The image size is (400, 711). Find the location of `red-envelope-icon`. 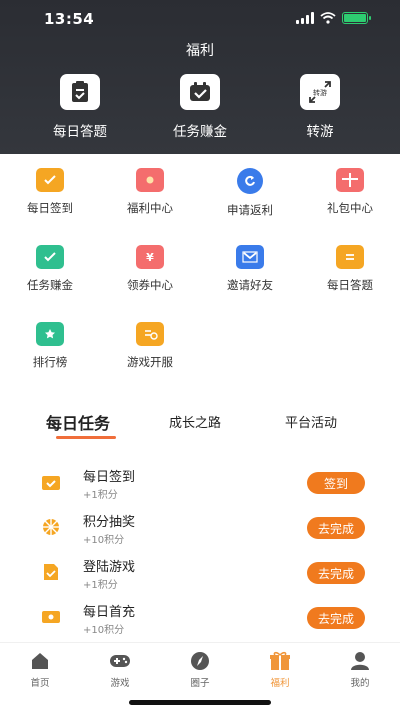

red-envelope-icon is located at coordinates (150, 180).